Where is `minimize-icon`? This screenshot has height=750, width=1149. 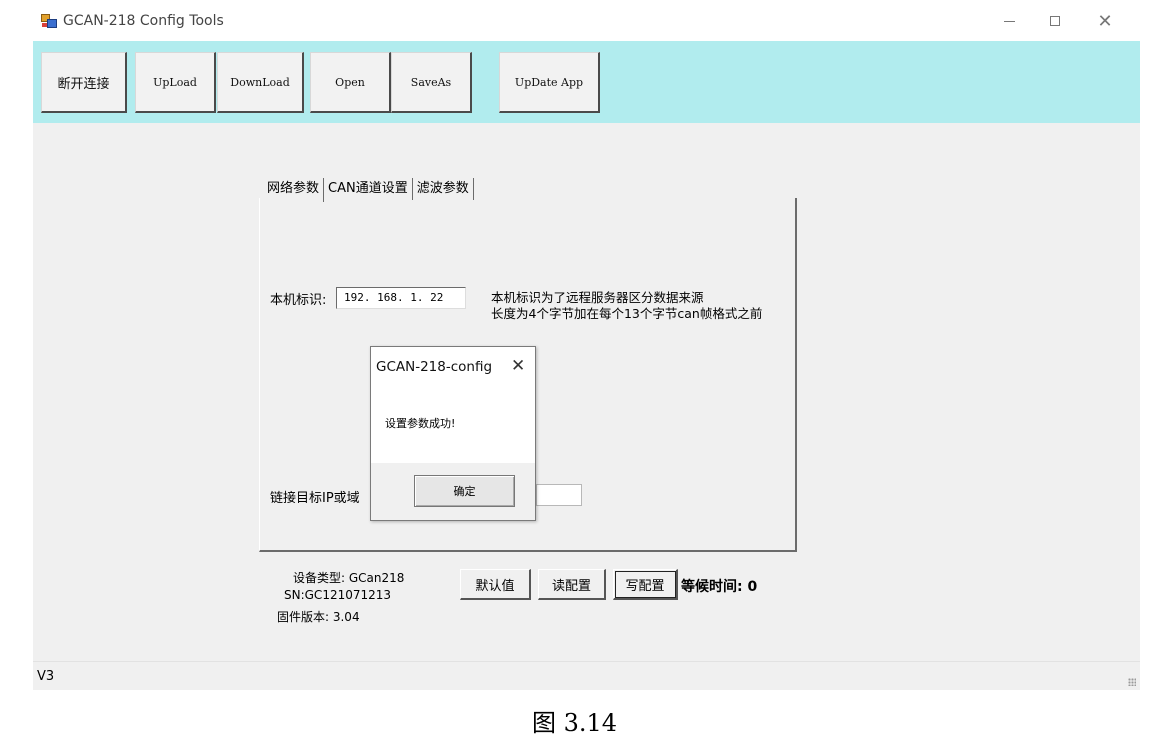 minimize-icon is located at coordinates (1009, 21).